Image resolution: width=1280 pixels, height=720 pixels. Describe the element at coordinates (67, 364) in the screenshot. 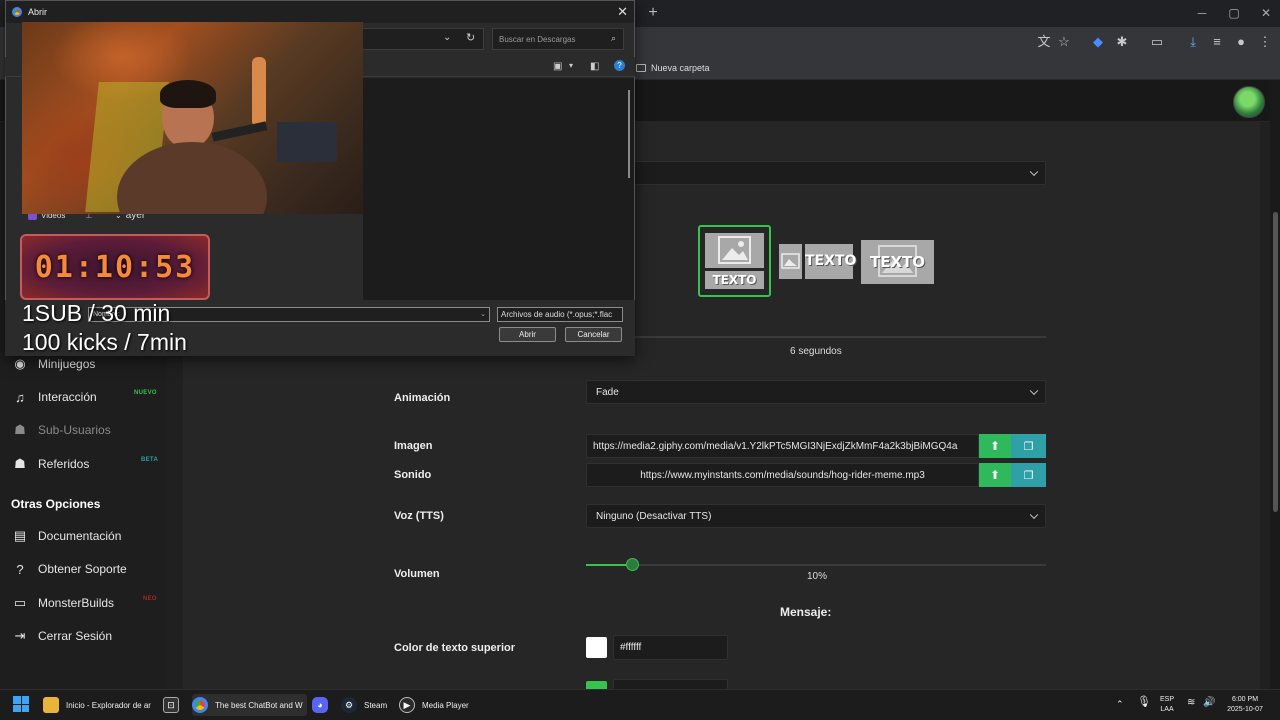

I see `sidebar-item-label: Minijuegos` at that location.